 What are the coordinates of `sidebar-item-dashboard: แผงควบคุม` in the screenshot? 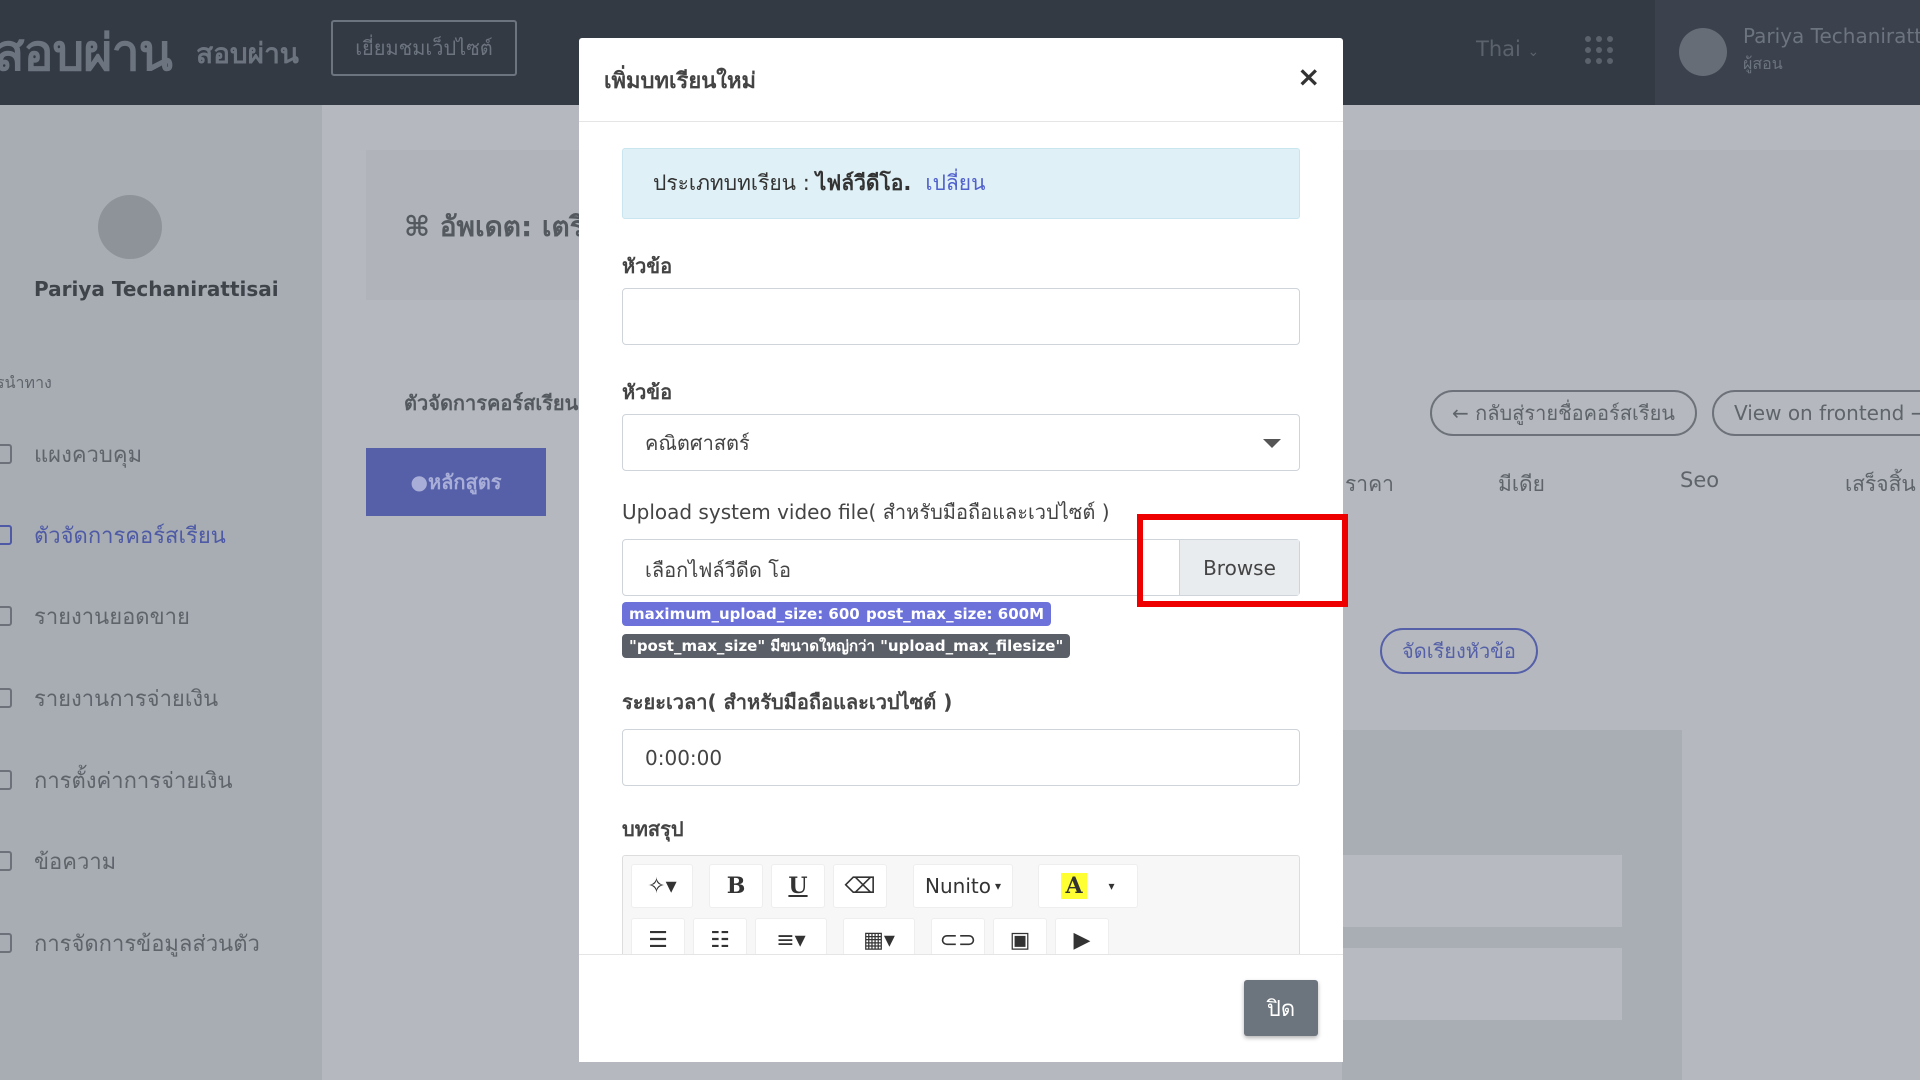 It's located at (71, 454).